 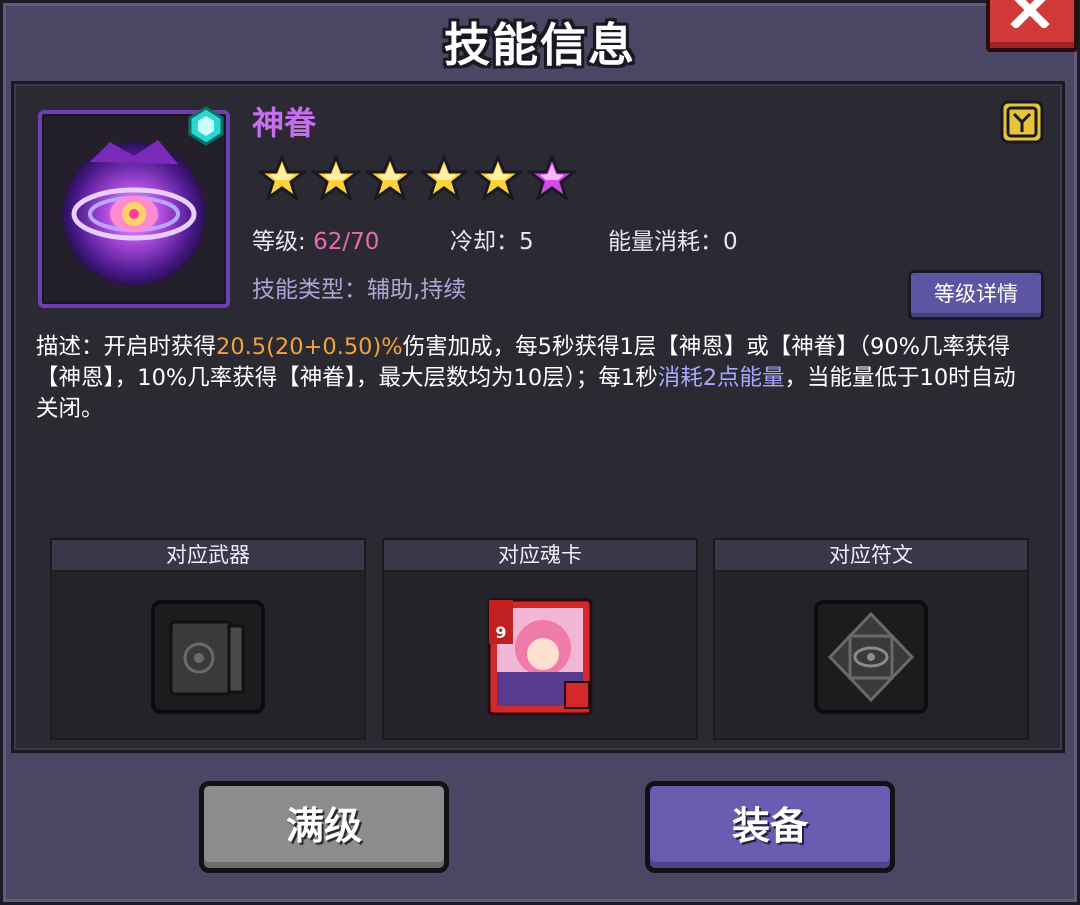 I want to click on level-stat: 等级: 62/70, so click(x=315, y=239).